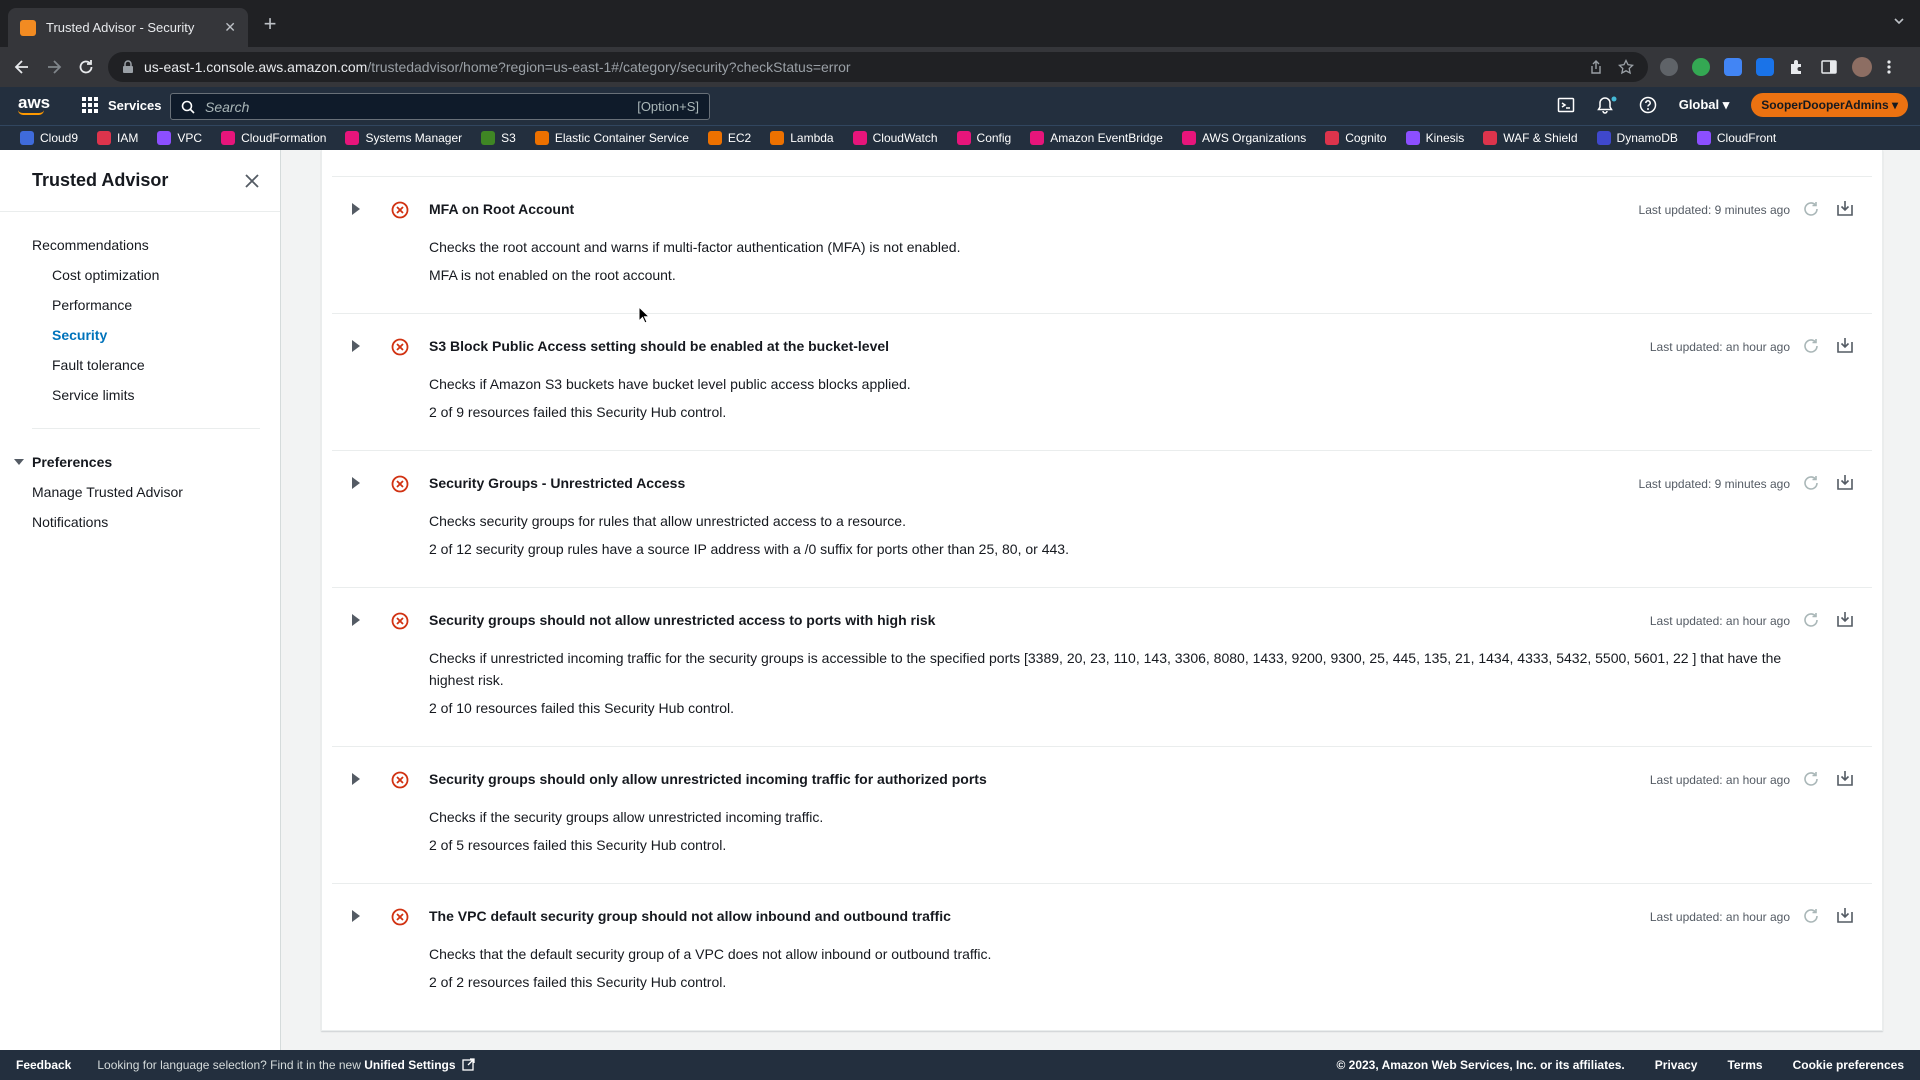 The image size is (1920, 1080). What do you see at coordinates (1862, 67) in the screenshot?
I see `profile-avatar` at bounding box center [1862, 67].